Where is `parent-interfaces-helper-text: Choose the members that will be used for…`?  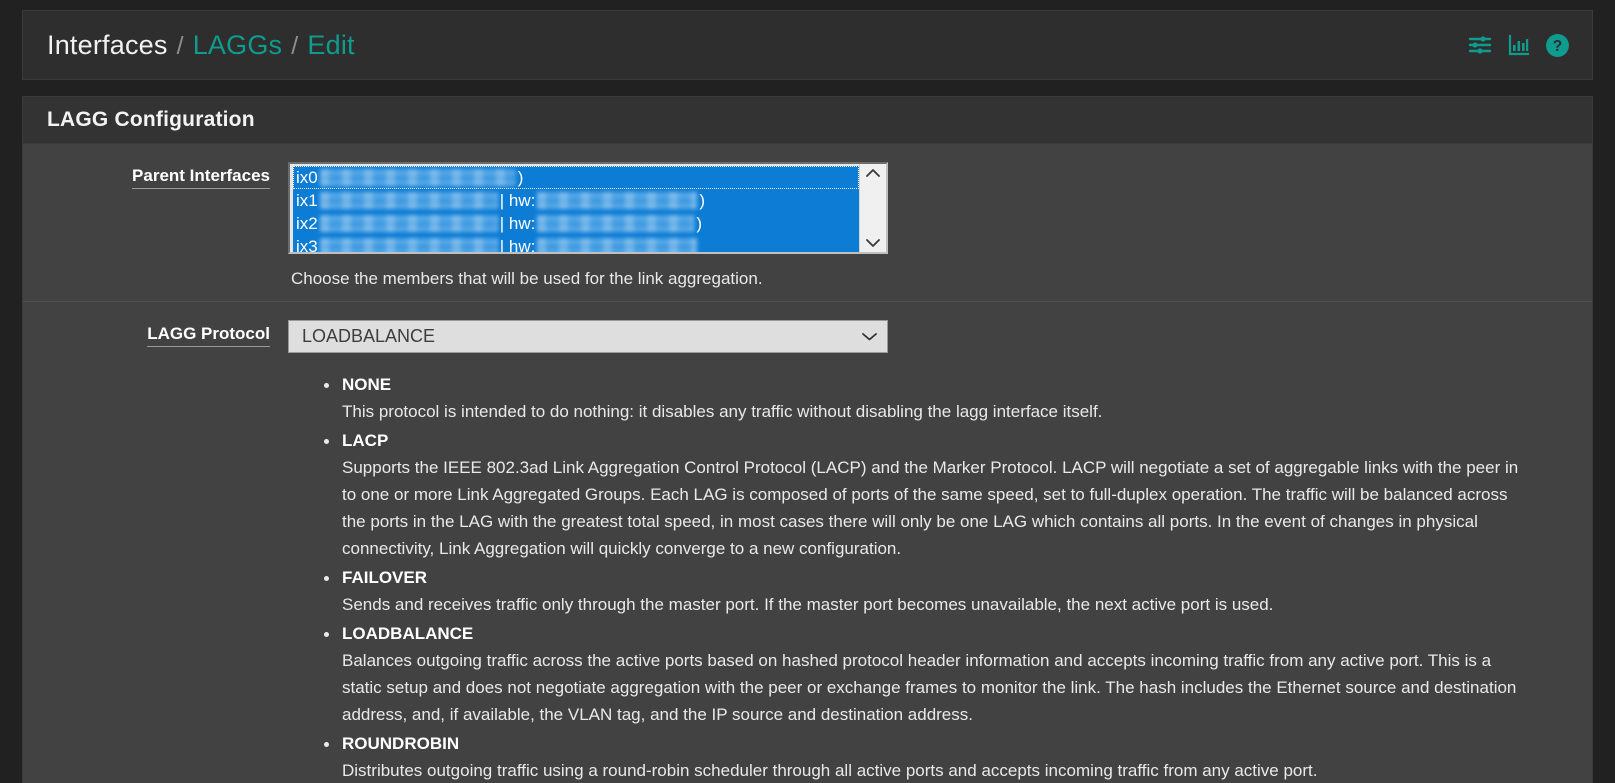
parent-interfaces-helper-text: Choose the members that will be used for… is located at coordinates (527, 278).